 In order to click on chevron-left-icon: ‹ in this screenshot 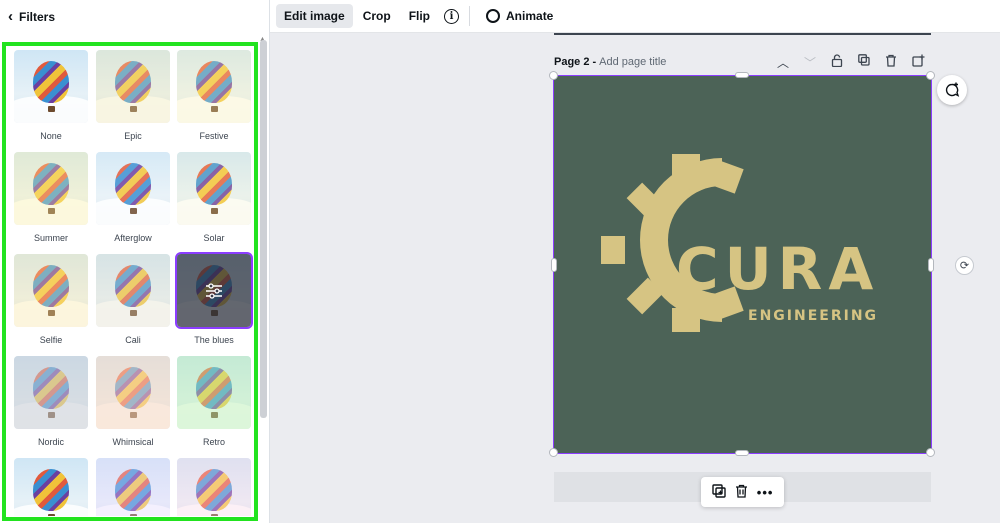, I will do `click(10, 16)`.